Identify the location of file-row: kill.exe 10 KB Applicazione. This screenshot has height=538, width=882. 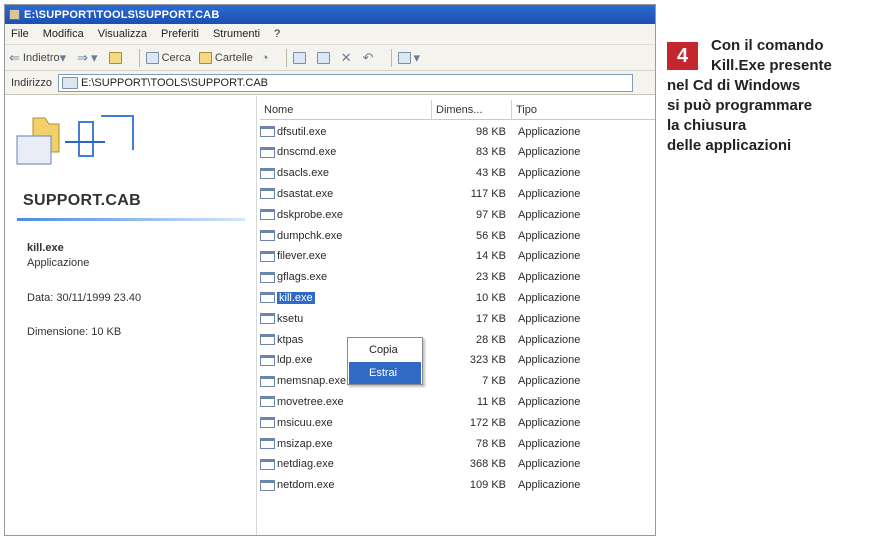
(457, 297).